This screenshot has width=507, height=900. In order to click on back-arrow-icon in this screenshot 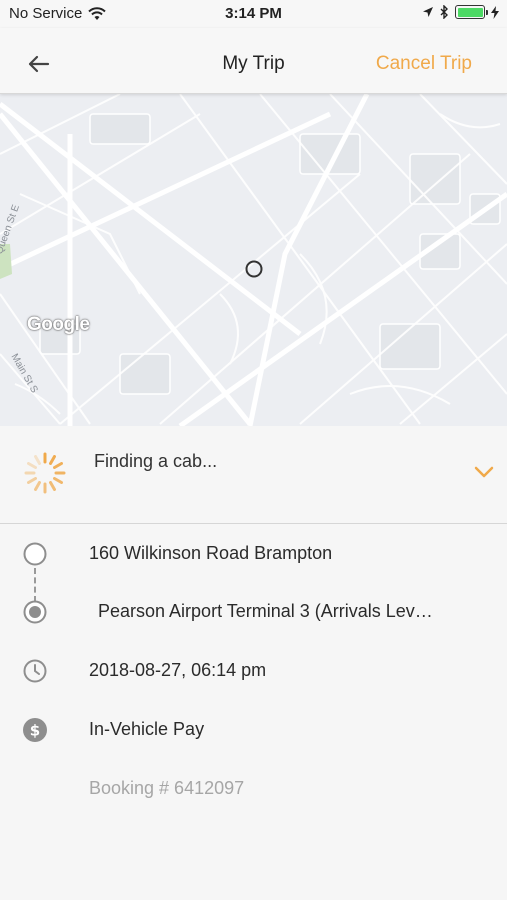, I will do `click(39, 64)`.